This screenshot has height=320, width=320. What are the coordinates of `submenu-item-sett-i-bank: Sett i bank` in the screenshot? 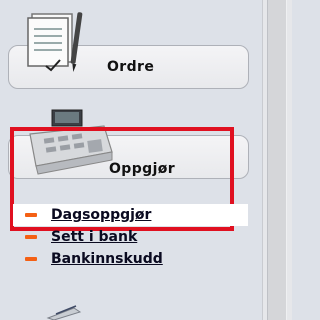 It's located at (130, 237).